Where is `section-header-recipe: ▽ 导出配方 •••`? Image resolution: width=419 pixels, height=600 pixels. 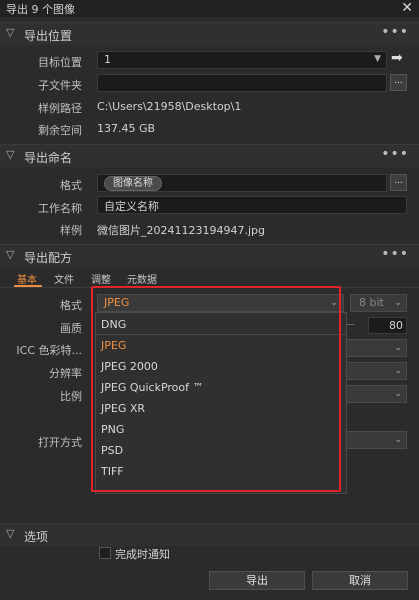
section-header-recipe: ▽ 导出配方 ••• is located at coordinates (209, 255).